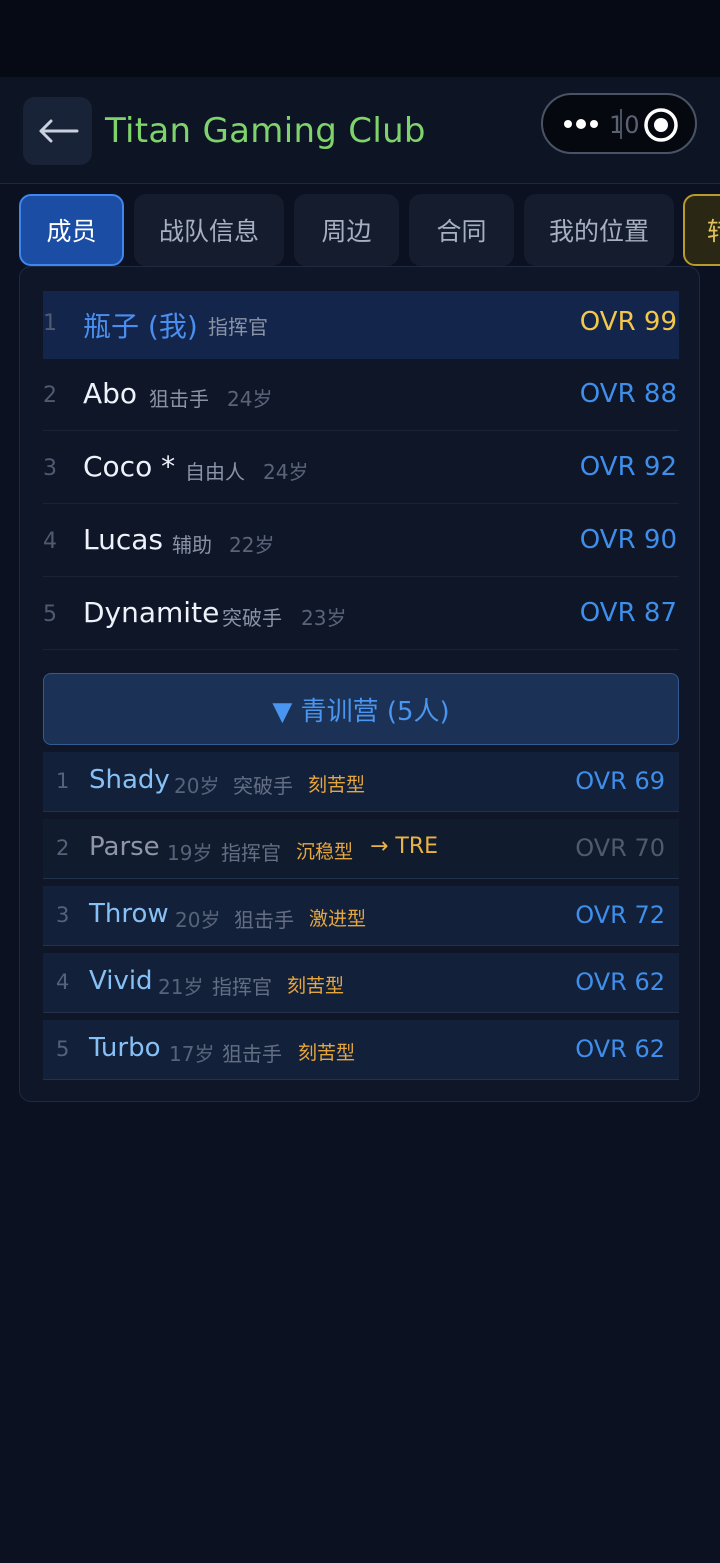 This screenshot has height=1563, width=720. I want to click on tab-my-position: 我的位置, so click(599, 230).